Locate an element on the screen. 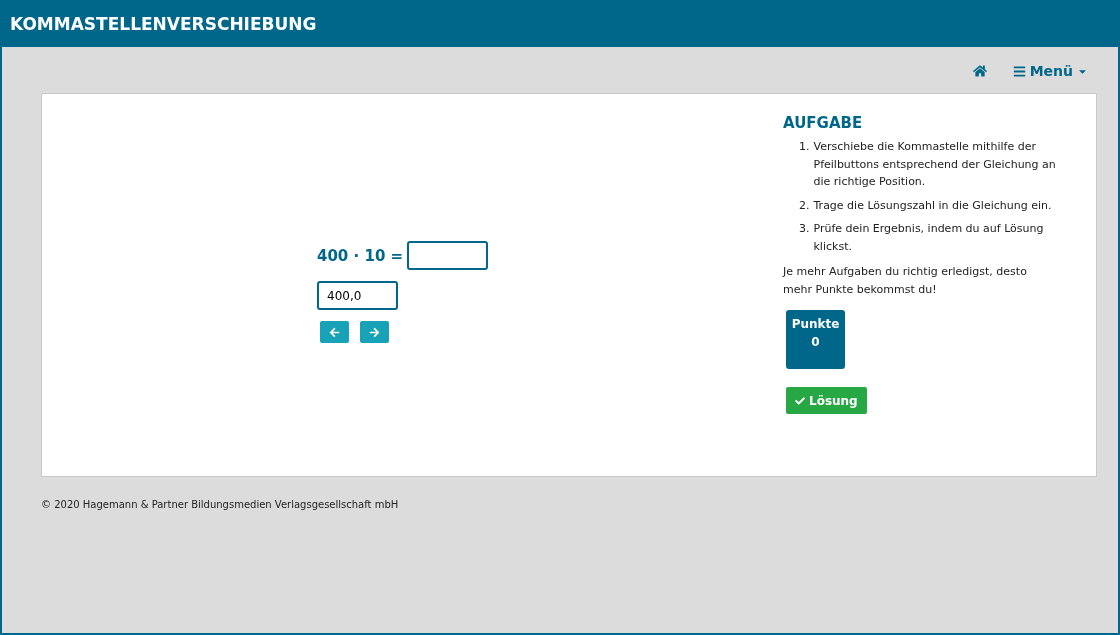 The width and height of the screenshot is (1120, 635). move-right-button is located at coordinates (374, 332).